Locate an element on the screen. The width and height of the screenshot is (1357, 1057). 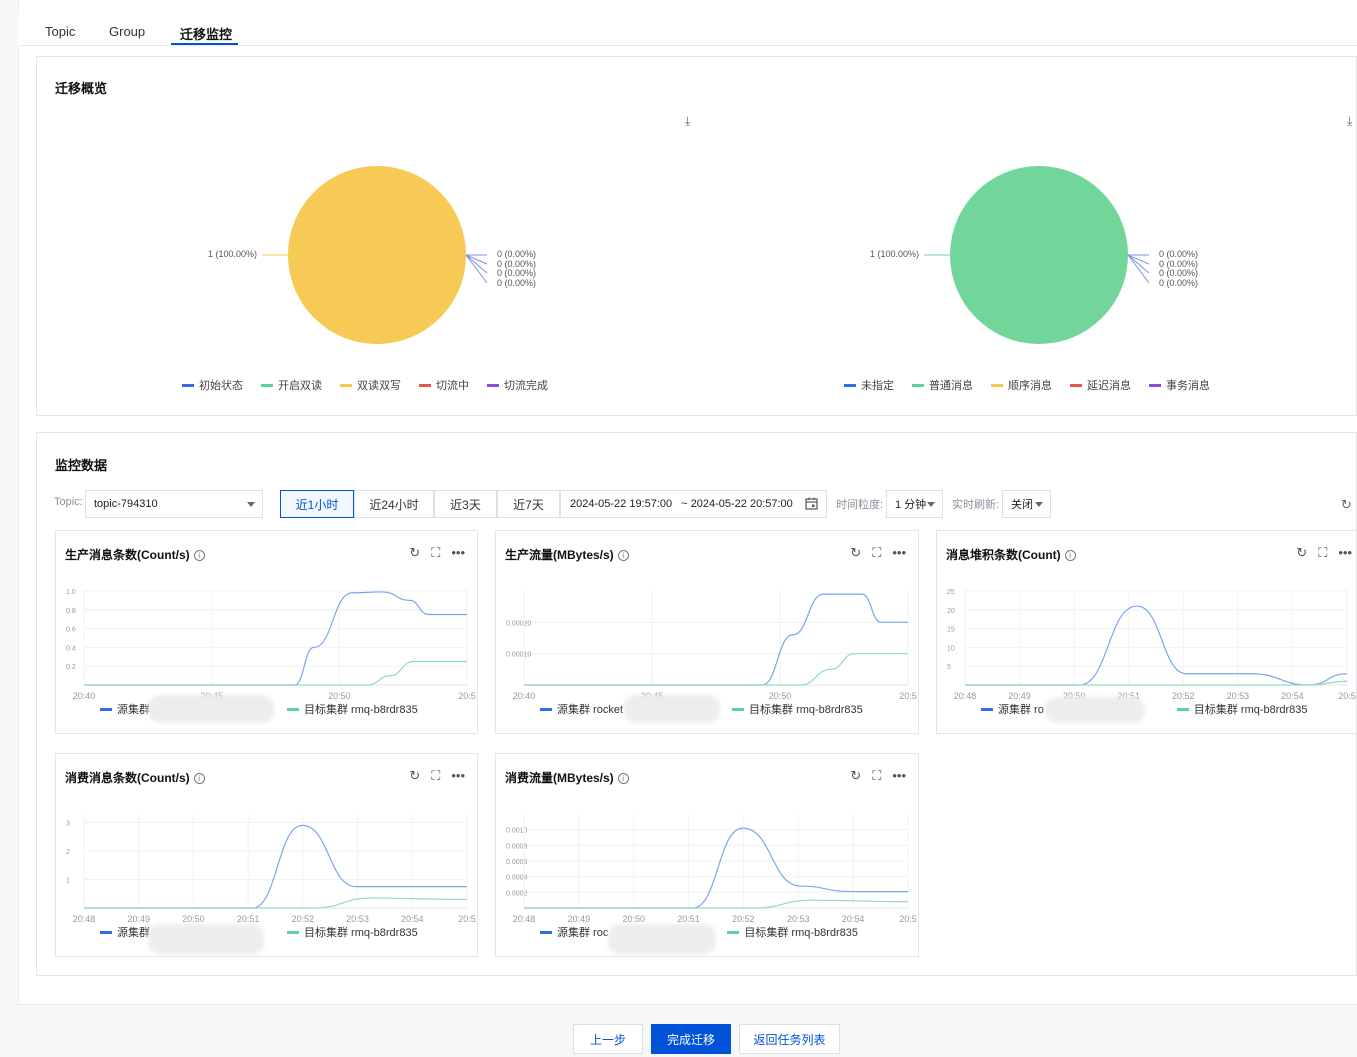
legend-item: 未指定 is located at coordinates (869, 385).